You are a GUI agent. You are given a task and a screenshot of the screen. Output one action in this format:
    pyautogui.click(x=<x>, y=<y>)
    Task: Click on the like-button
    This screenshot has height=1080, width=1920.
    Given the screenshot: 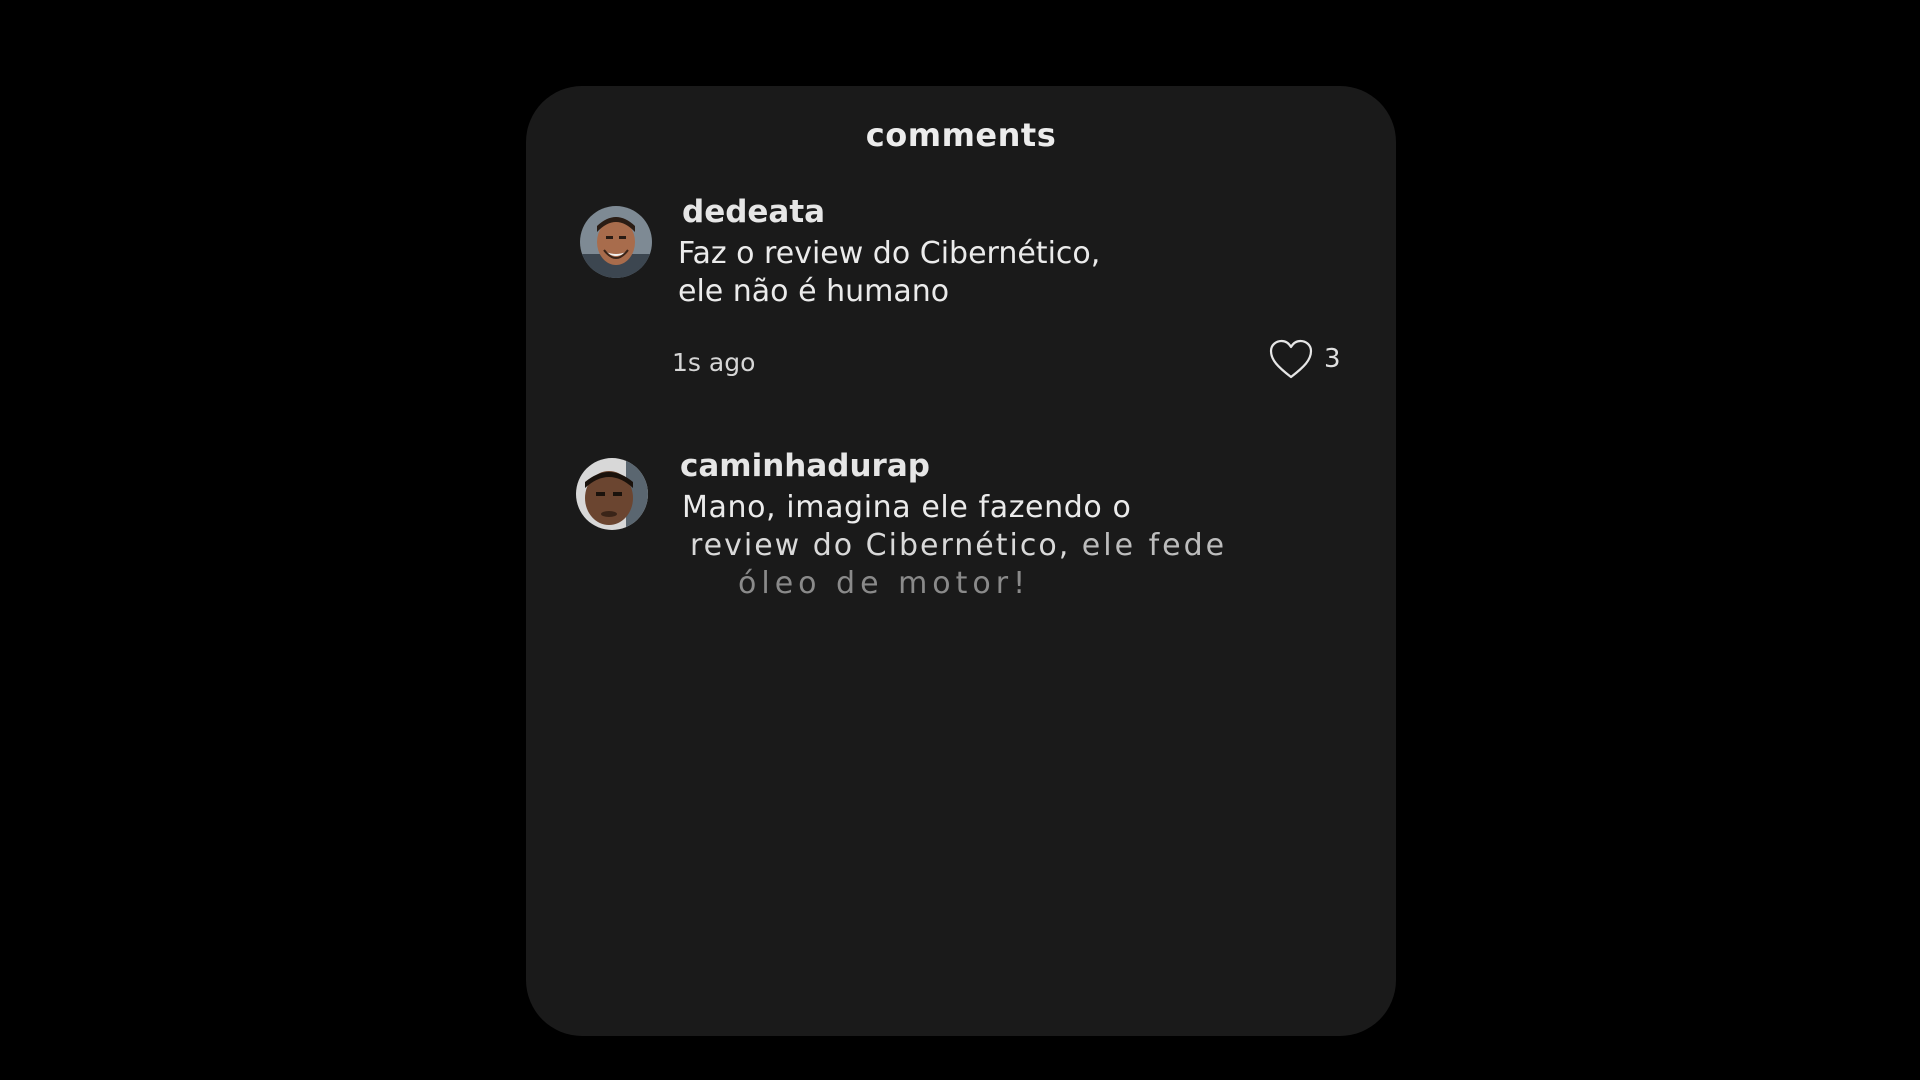 What is the action you would take?
    pyautogui.click(x=1291, y=359)
    